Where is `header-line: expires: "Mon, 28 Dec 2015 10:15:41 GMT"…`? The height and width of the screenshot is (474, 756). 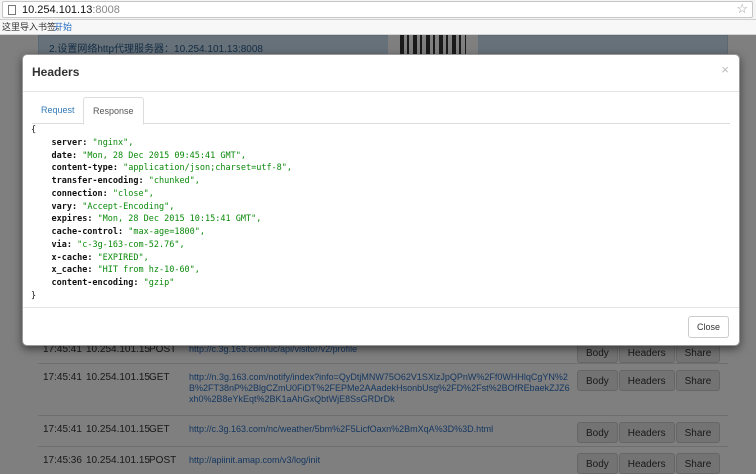 header-line: expires: "Mon, 28 Dec 2015 10:15:41 GMT"… is located at coordinates (381, 219).